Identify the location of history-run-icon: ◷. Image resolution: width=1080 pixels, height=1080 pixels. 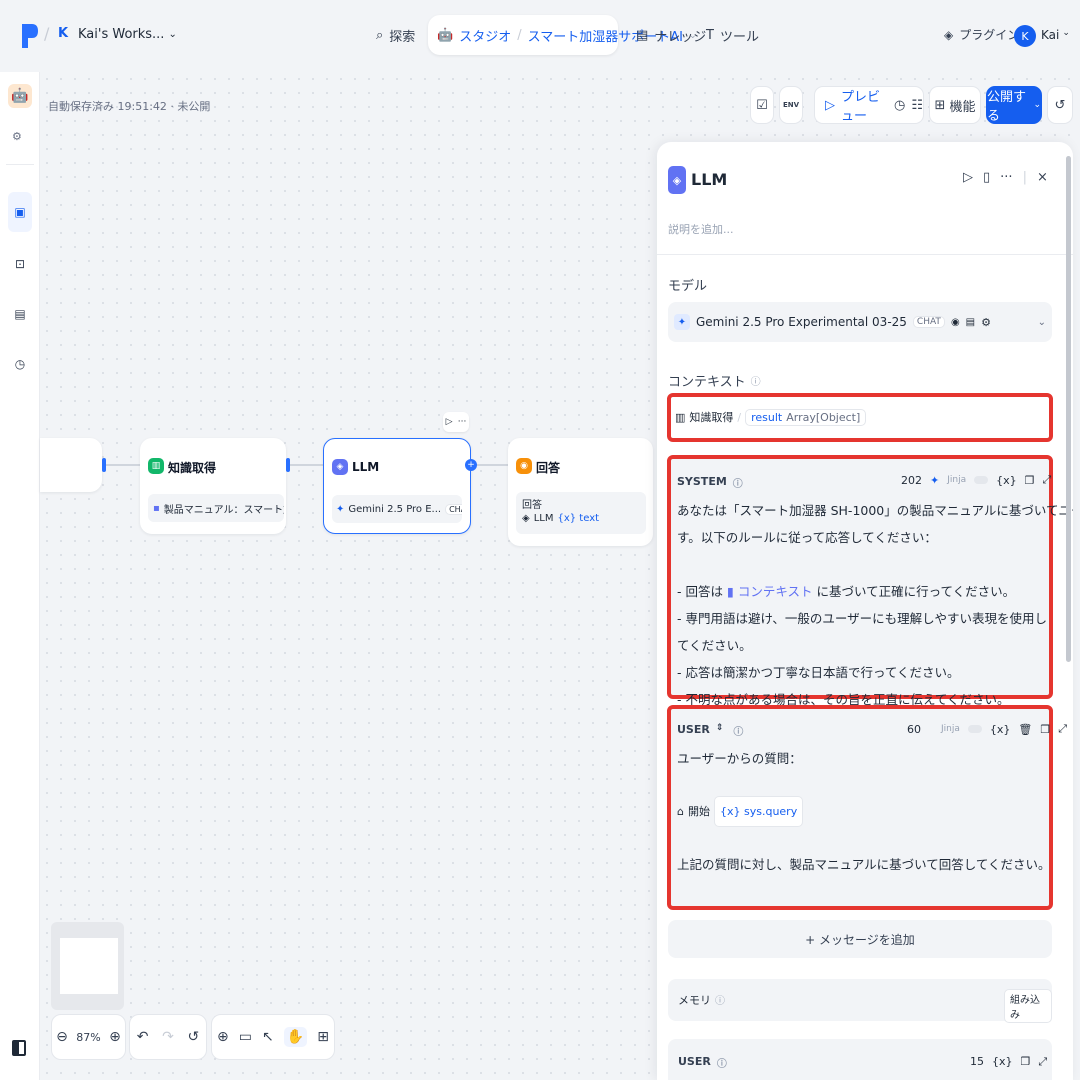
(899, 105).